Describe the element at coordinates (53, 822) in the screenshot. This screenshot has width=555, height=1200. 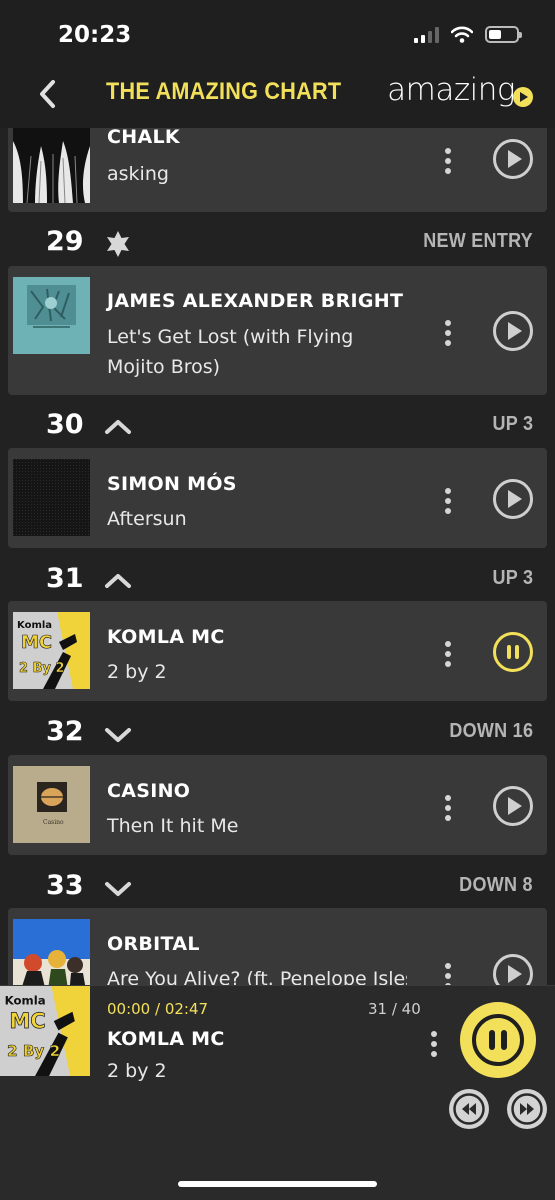
I see `cover-text-casino: Casino` at that location.